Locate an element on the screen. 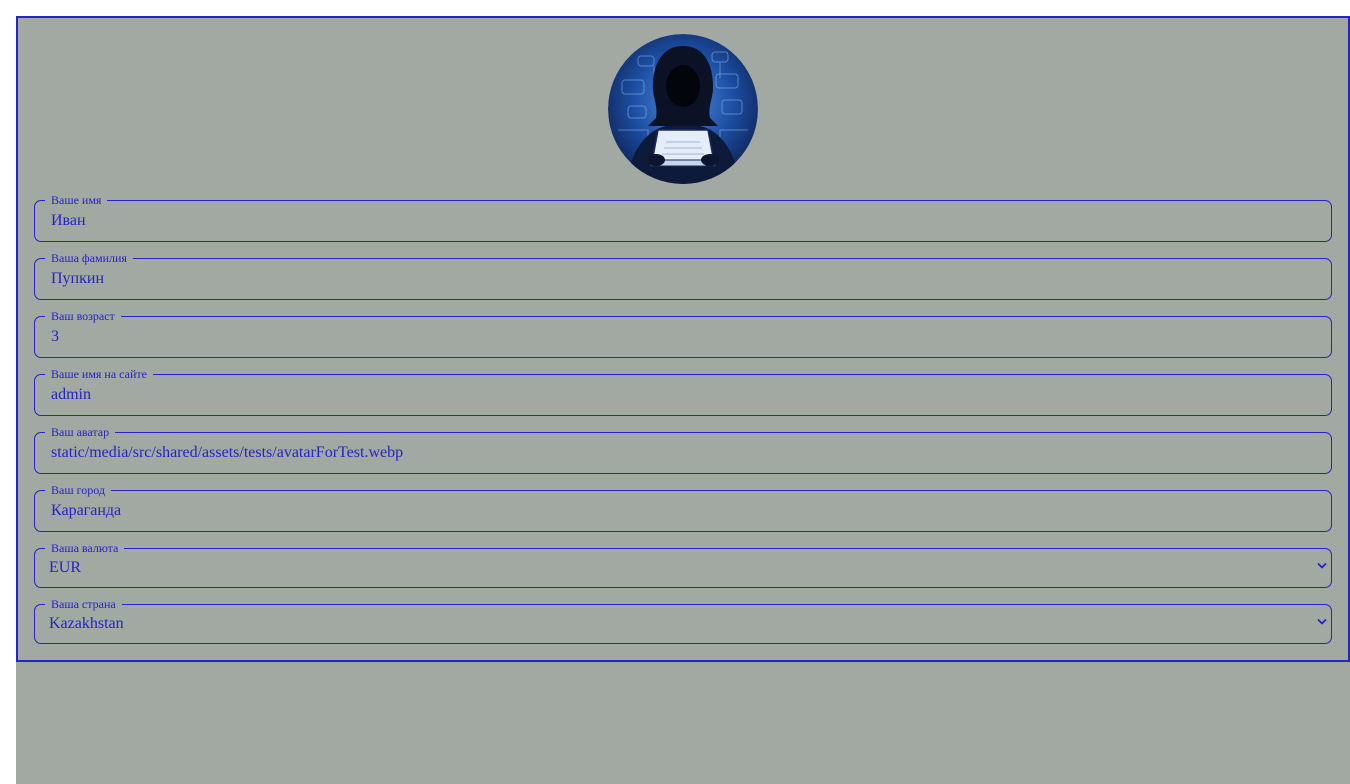  avatar is located at coordinates (683, 109).